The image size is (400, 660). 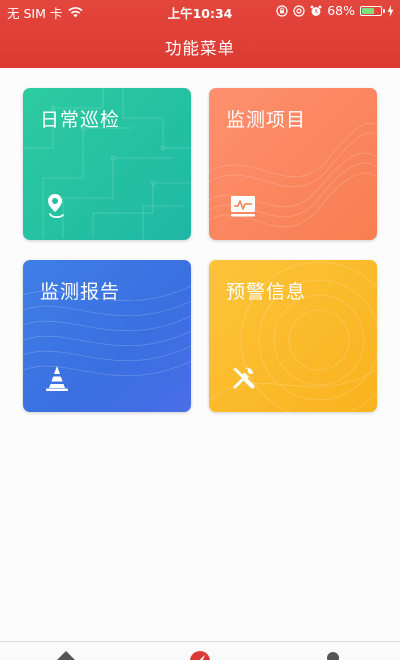 I want to click on traffic-cone-icon, so click(x=57, y=378).